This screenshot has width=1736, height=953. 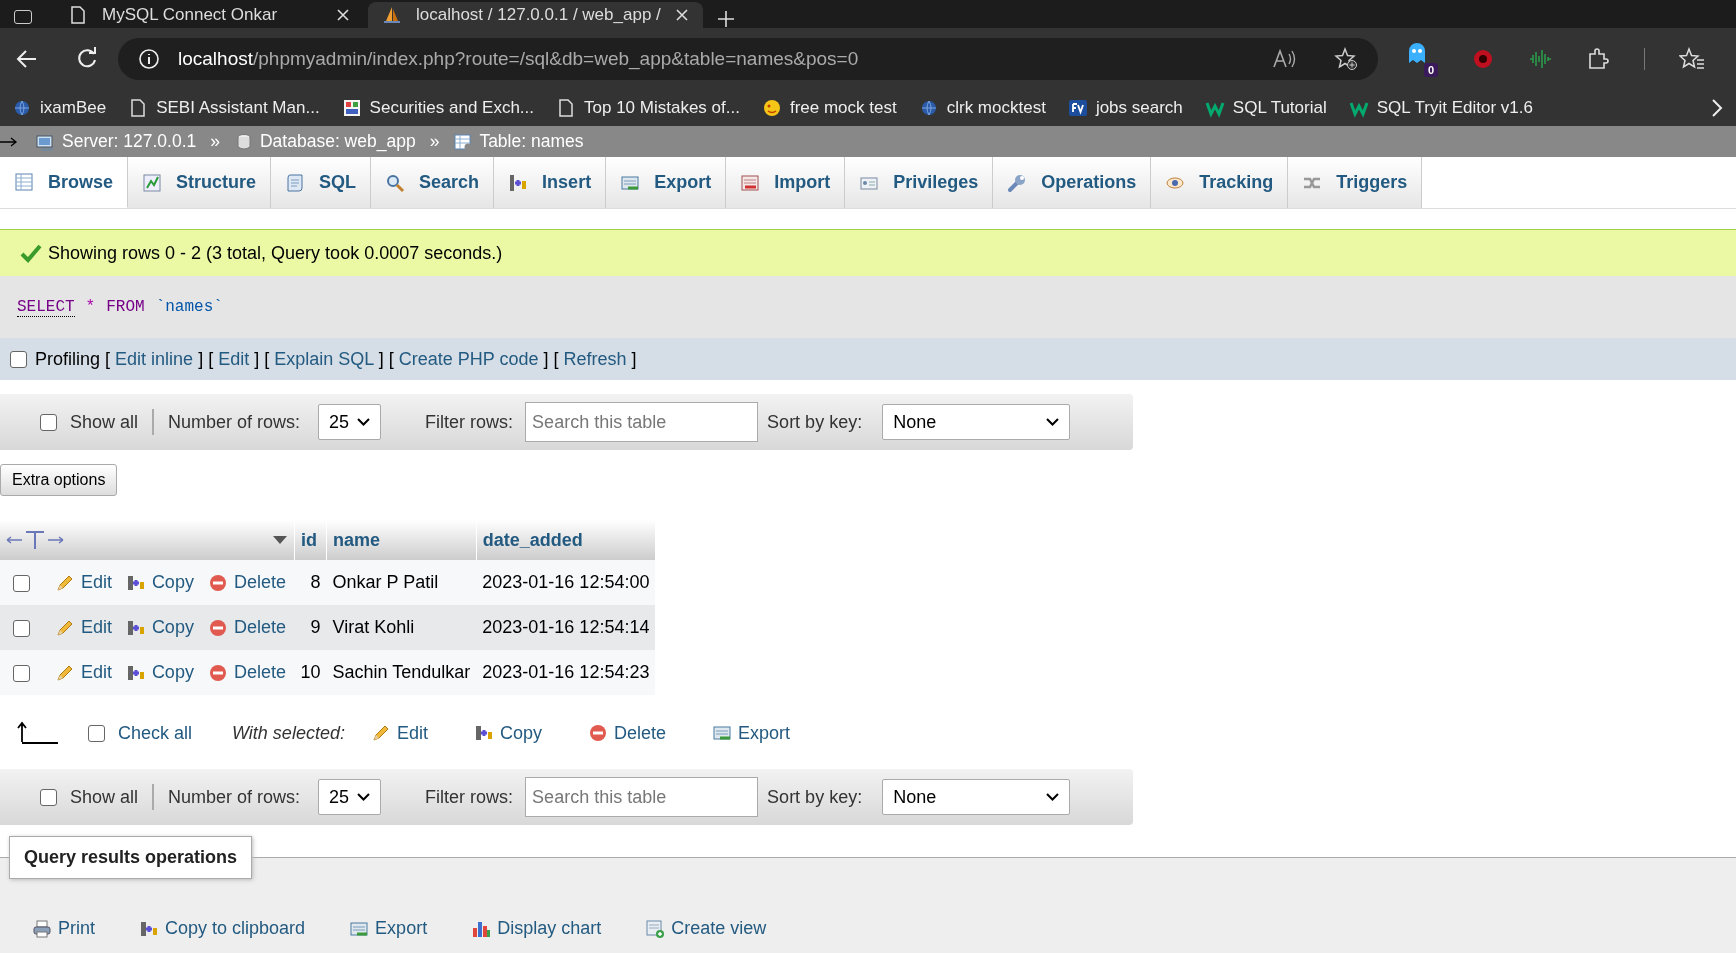 I want to click on column-header: name, so click(x=401, y=540).